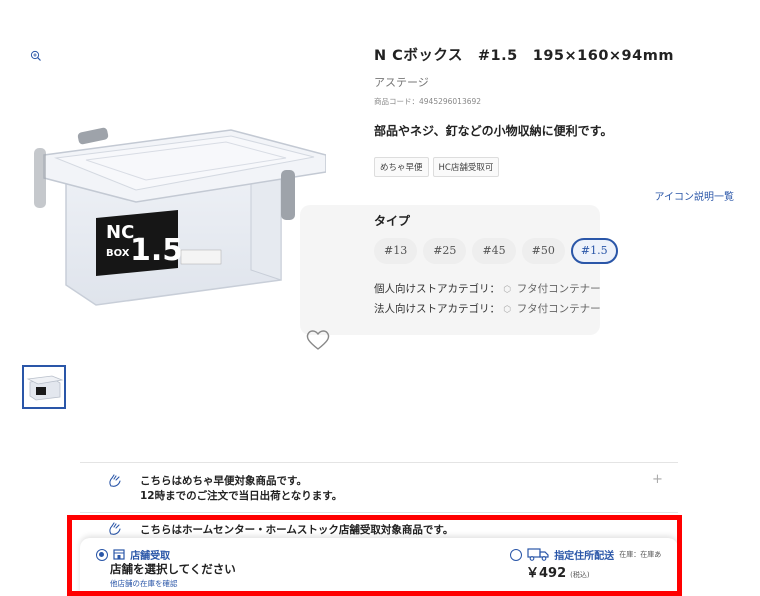 Image resolution: width=760 pixels, height=596 pixels. Describe the element at coordinates (156, 250) in the screenshot. I see `box-label-size: 1.5` at that location.